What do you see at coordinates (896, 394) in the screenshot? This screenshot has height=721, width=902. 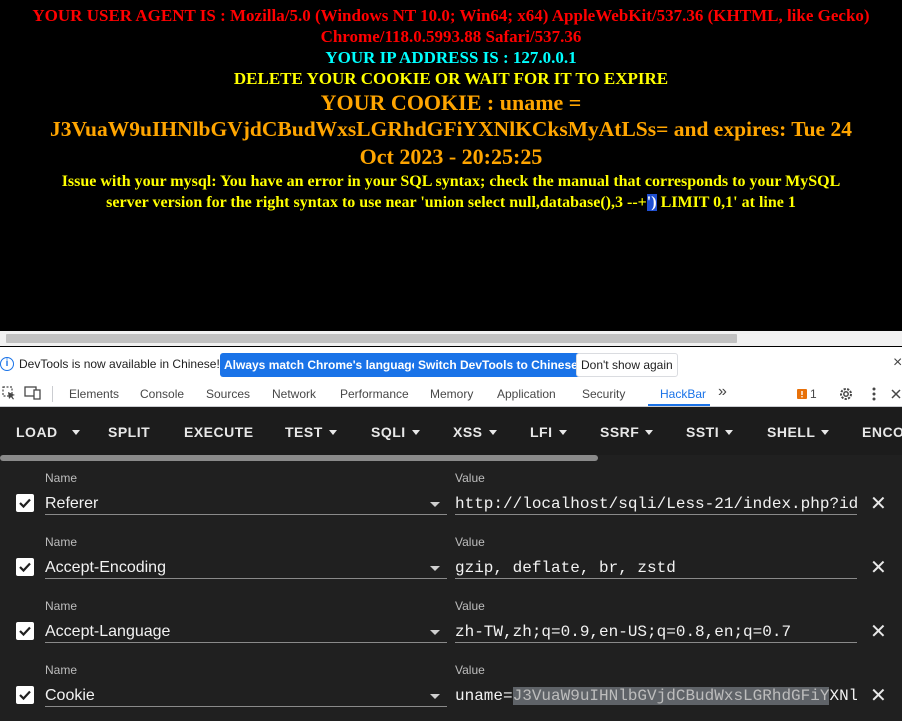 I see `close-devtools-icon` at bounding box center [896, 394].